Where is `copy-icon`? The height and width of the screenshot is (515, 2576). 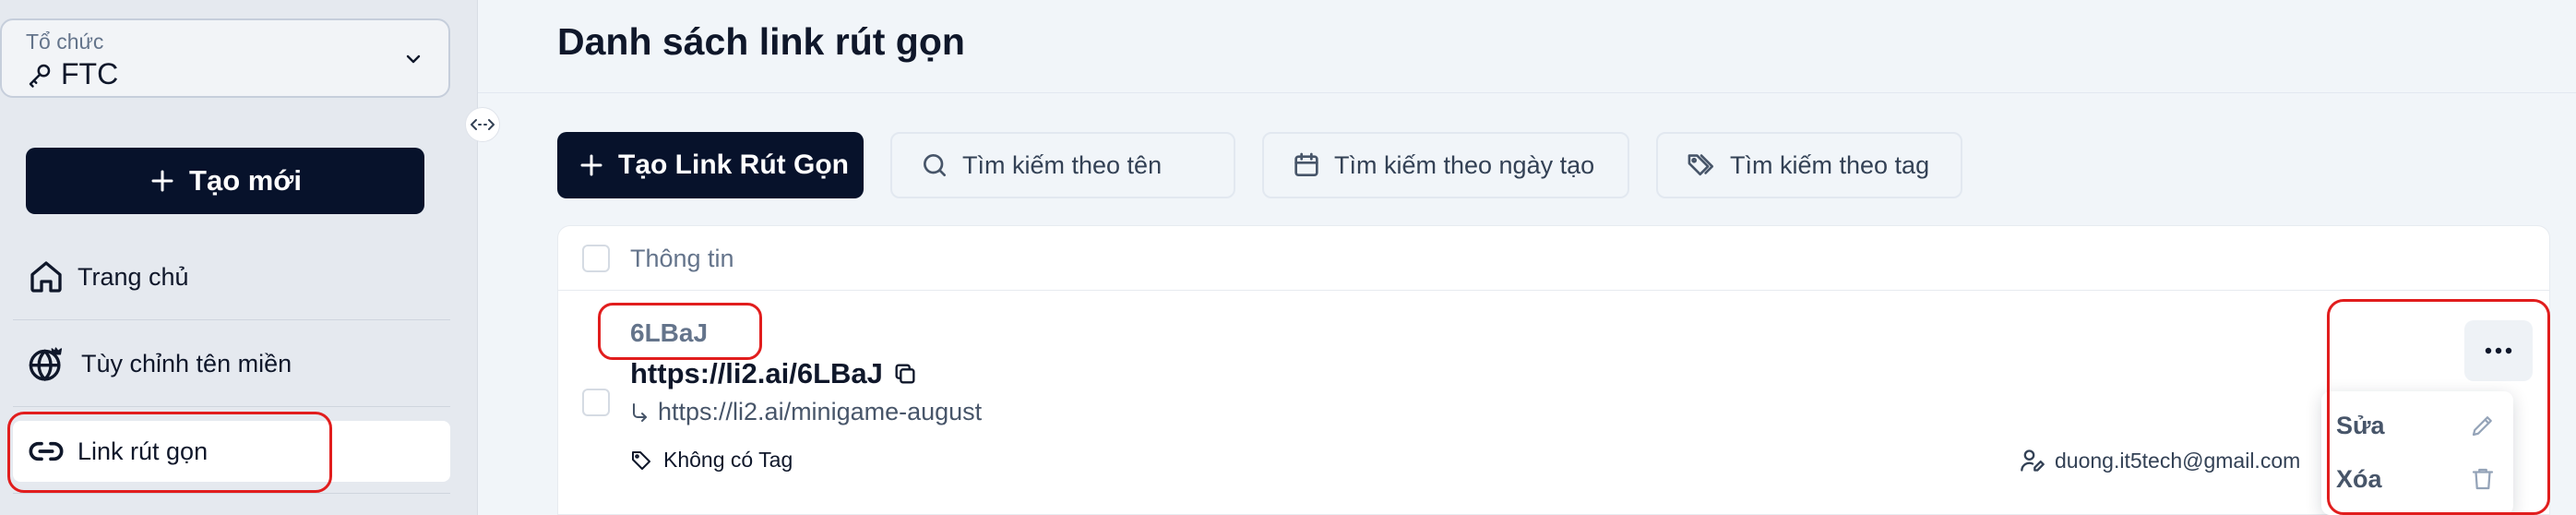 copy-icon is located at coordinates (905, 374).